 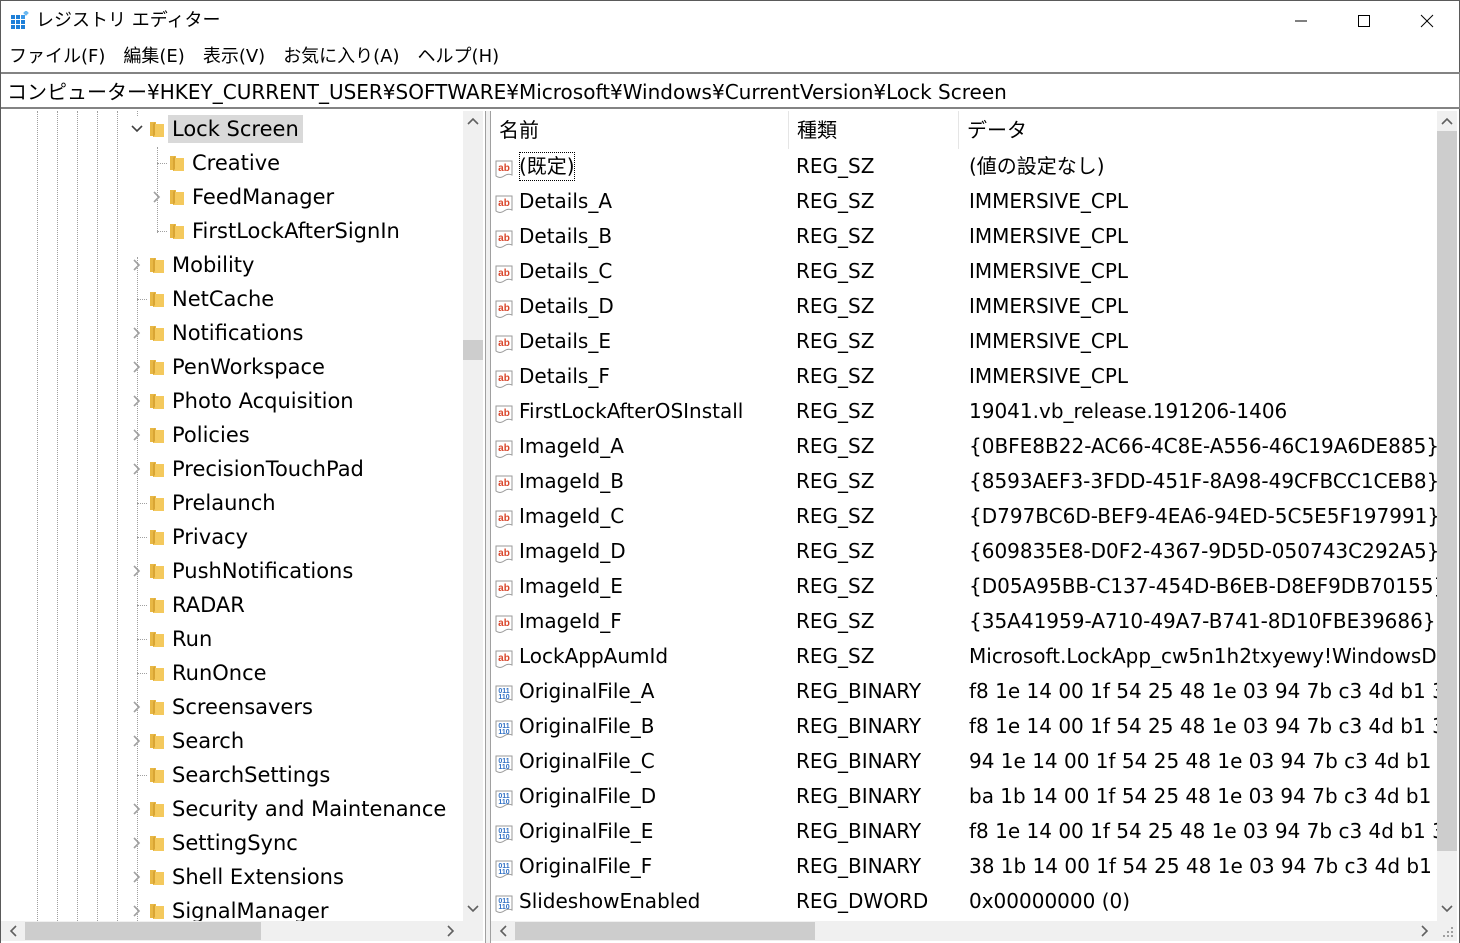 I want to click on value-name-cell: 011 110 OriginalFile_E, so click(x=640, y=831).